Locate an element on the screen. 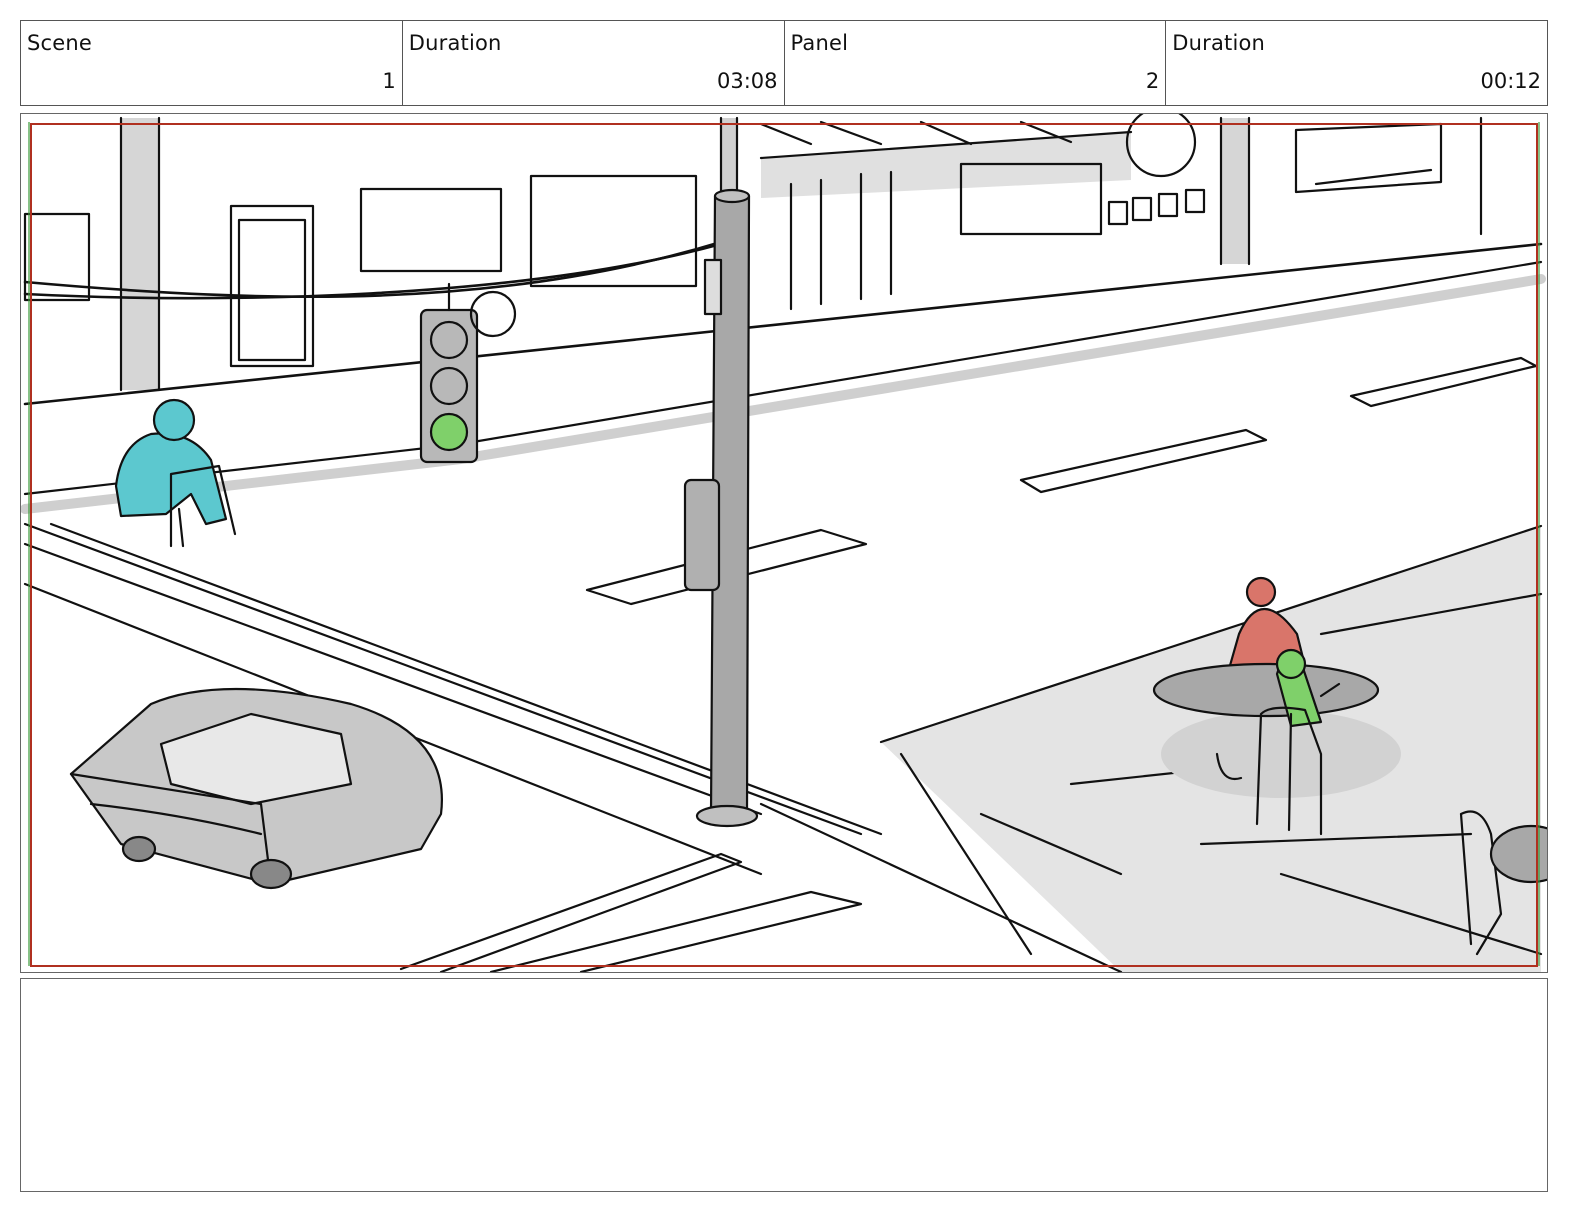  panel-label: Panel is located at coordinates (819, 43).